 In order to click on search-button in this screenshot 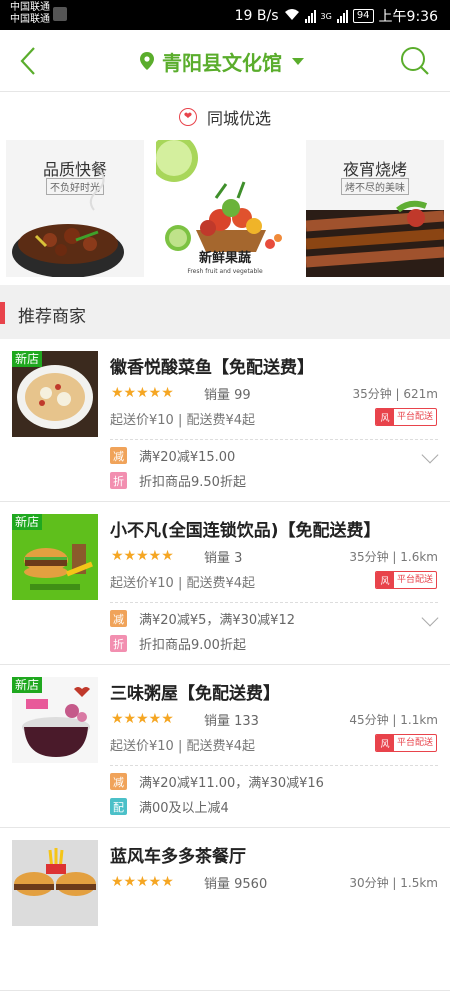, I will do `click(415, 61)`.